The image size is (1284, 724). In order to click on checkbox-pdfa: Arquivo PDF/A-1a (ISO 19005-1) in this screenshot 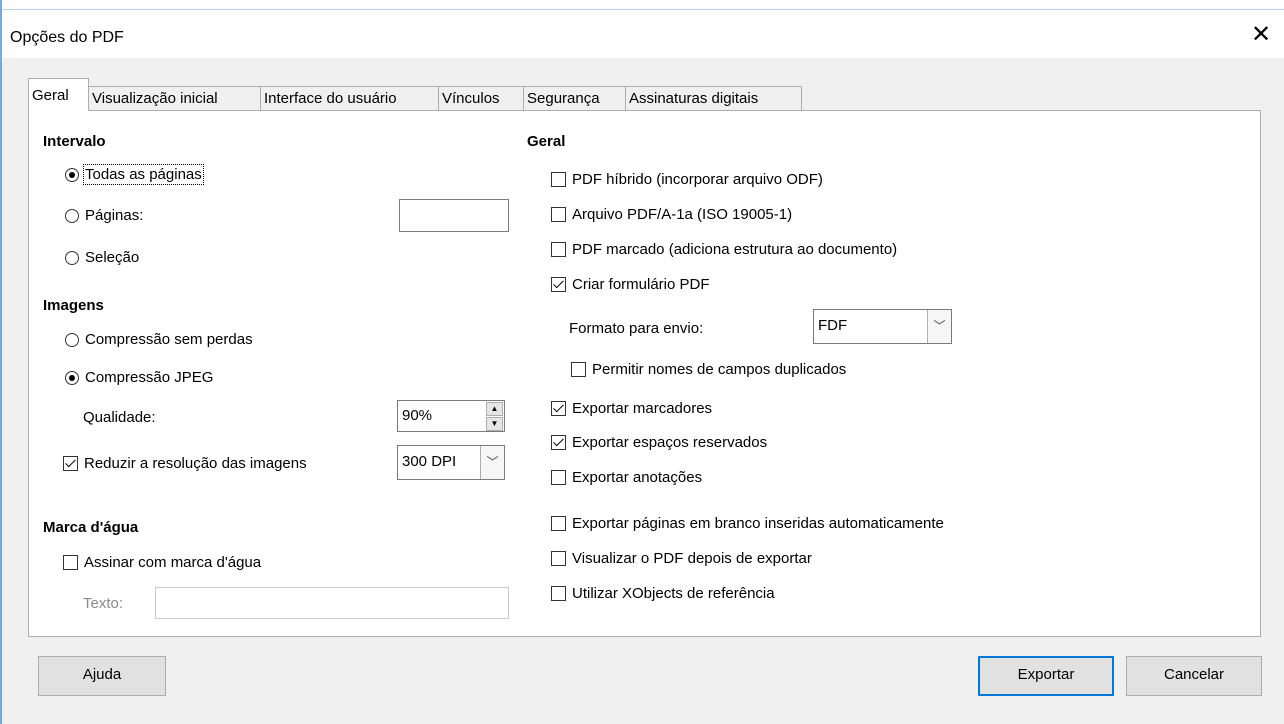, I will do `click(671, 214)`.